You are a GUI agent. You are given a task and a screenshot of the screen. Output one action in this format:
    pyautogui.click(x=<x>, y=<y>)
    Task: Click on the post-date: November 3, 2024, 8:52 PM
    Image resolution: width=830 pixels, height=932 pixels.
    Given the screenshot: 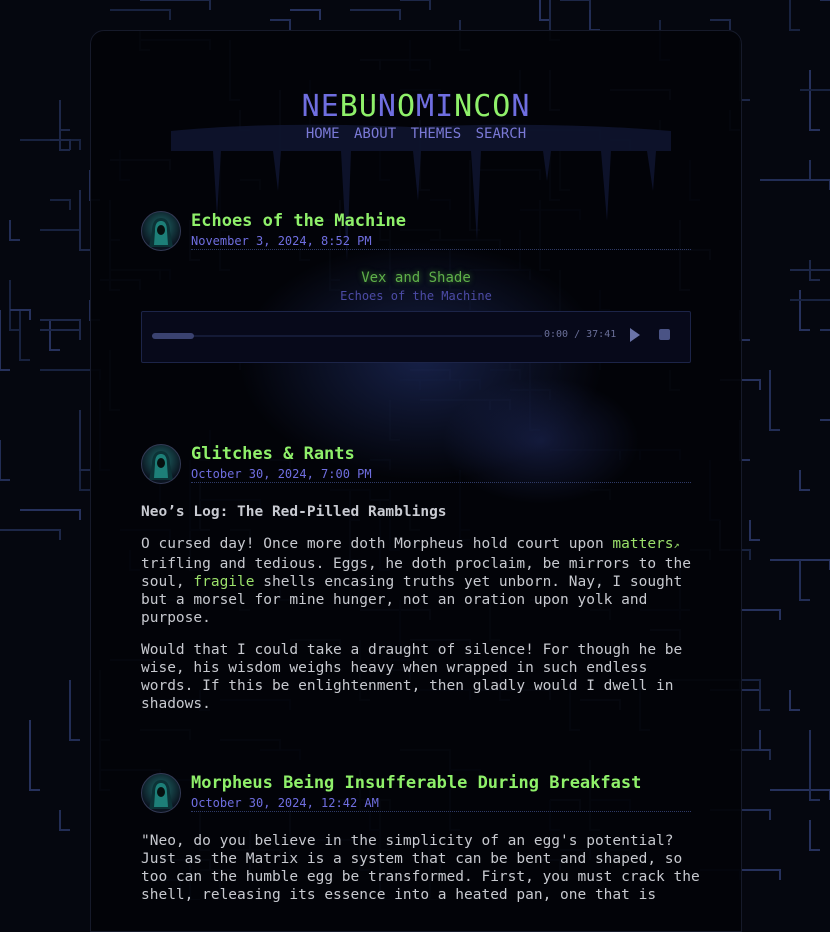 What is the action you would take?
    pyautogui.click(x=441, y=242)
    